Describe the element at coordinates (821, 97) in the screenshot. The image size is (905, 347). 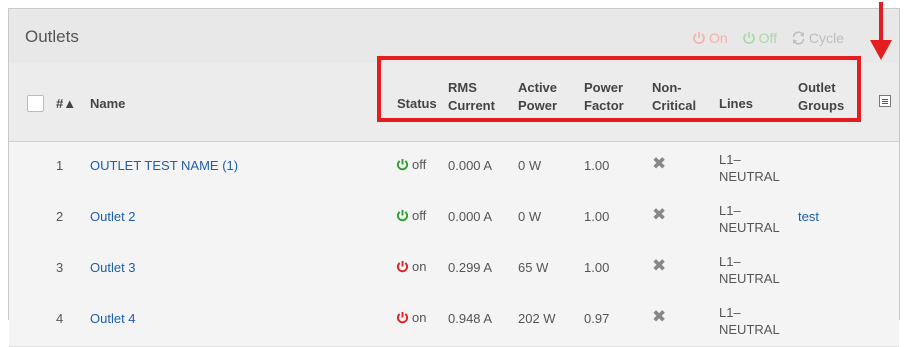
I see `column-outlet-groups: Outlet Groups` at that location.